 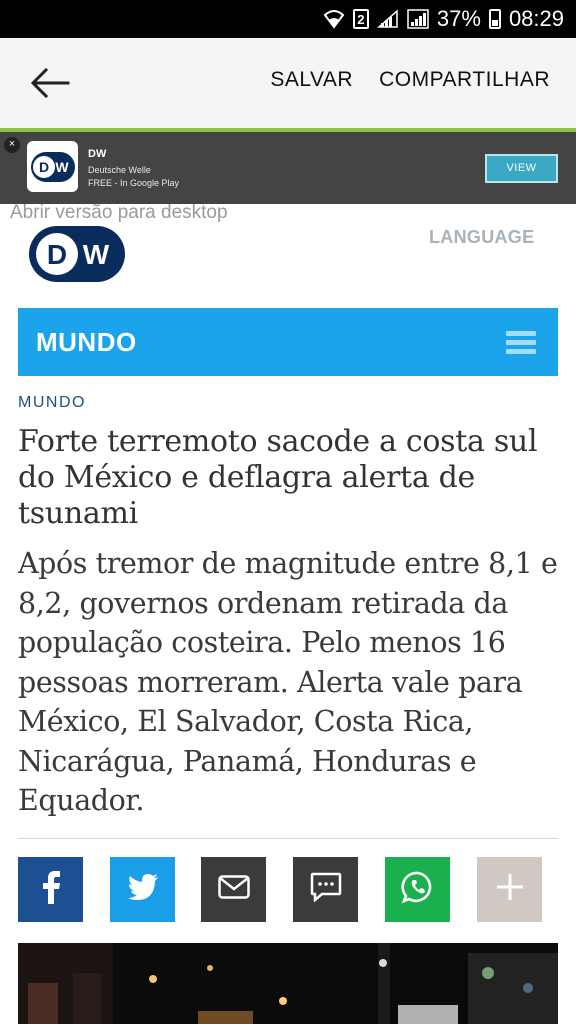 What do you see at coordinates (458, 18) in the screenshot?
I see `battery-percent: 37%` at bounding box center [458, 18].